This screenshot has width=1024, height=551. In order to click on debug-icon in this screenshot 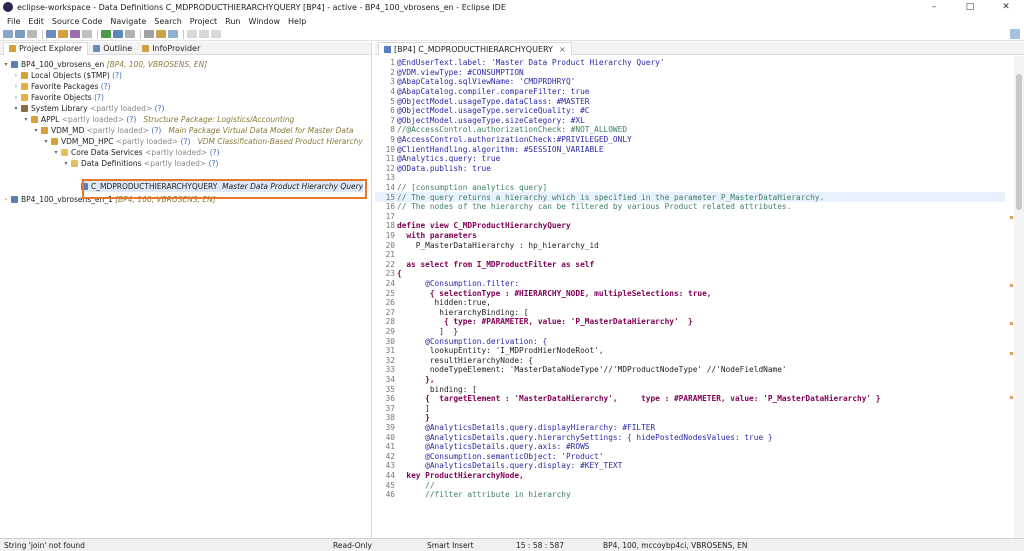, I will do `click(118, 34)`.